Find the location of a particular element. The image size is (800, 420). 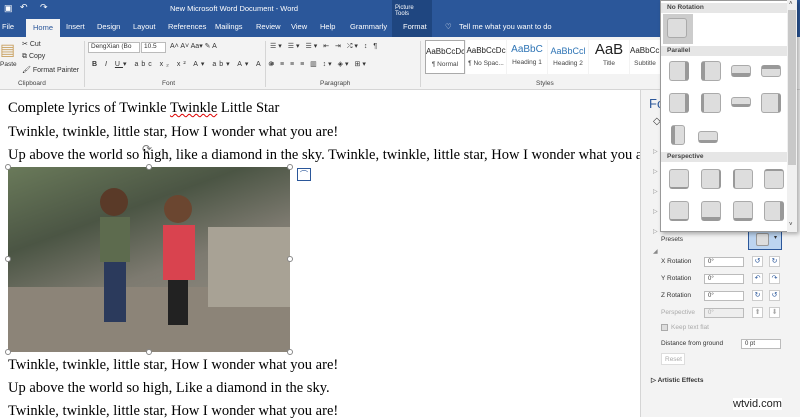

window-title: New Microsoft Word Document - Word is located at coordinates (234, 8).